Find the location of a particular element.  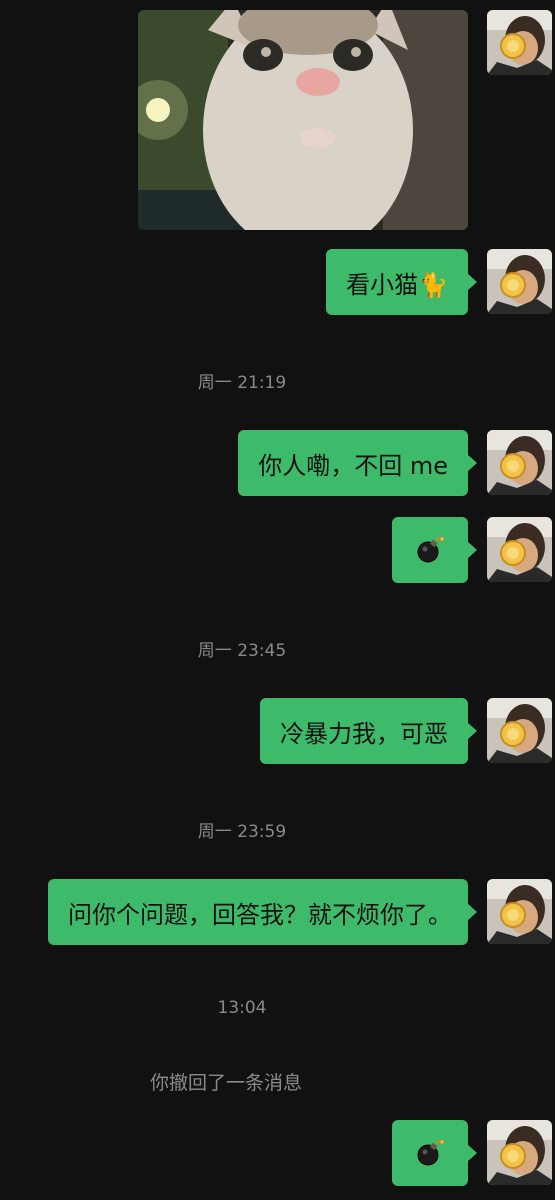

cat-photo is located at coordinates (303, 120).